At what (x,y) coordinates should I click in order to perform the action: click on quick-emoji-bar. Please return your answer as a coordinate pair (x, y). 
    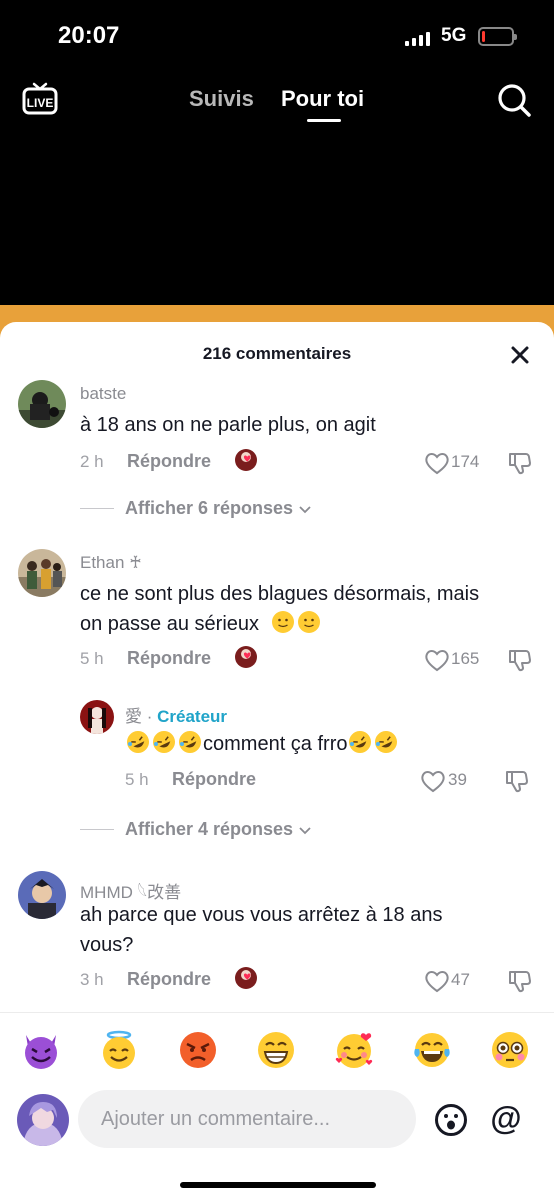
    Looking at the image, I should click on (277, 1051).